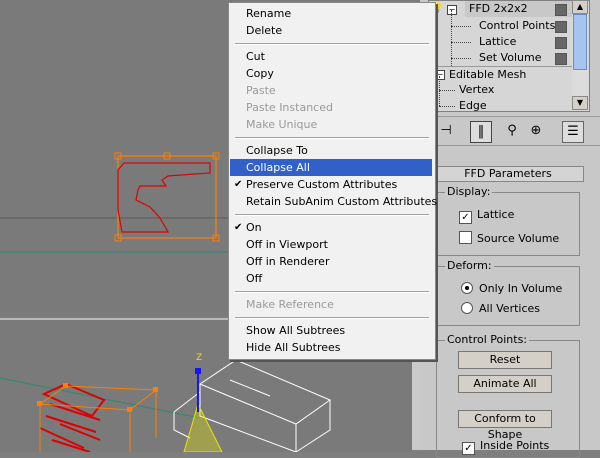 The image size is (600, 458). I want to click on radio-icon, so click(467, 308).